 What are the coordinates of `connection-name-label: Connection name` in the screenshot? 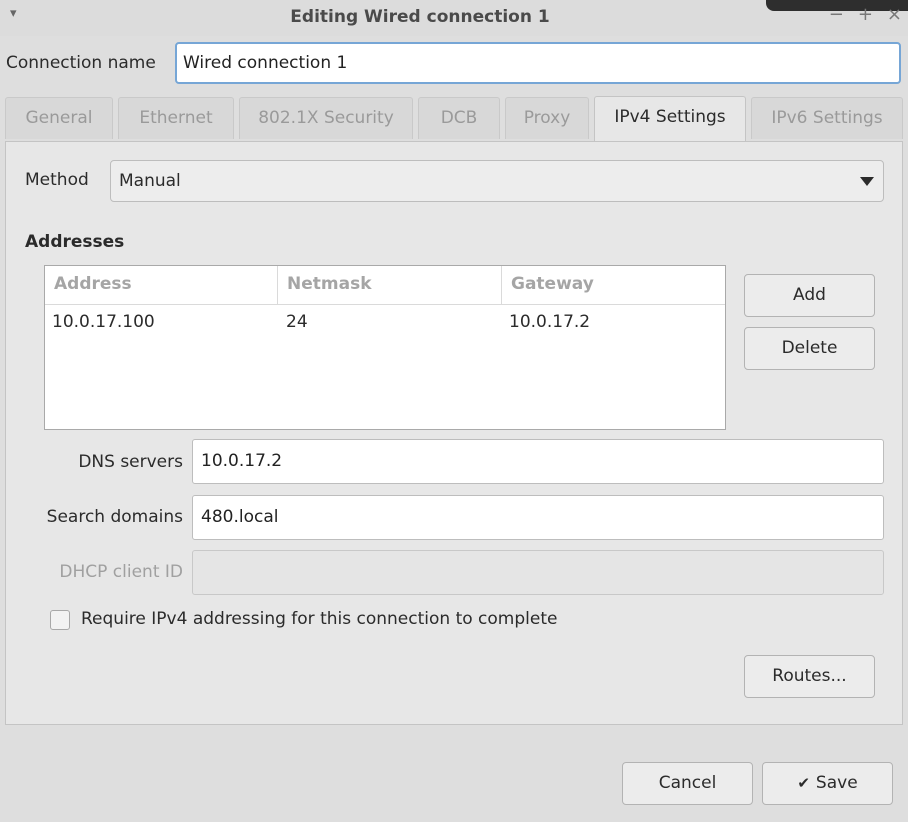 It's located at (81, 63).